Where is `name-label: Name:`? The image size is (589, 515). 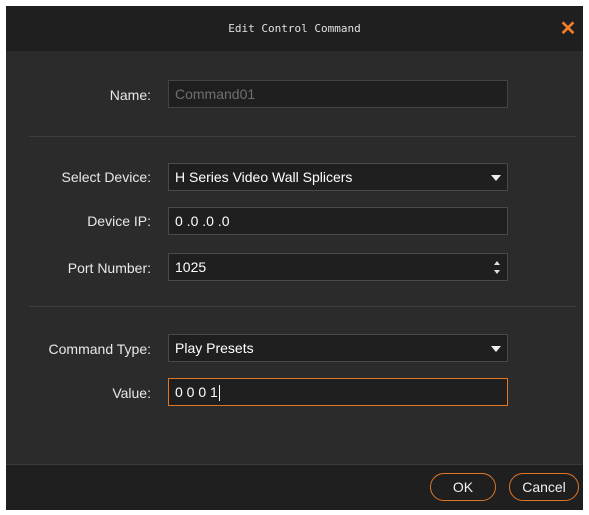 name-label: Name: is located at coordinates (130, 95).